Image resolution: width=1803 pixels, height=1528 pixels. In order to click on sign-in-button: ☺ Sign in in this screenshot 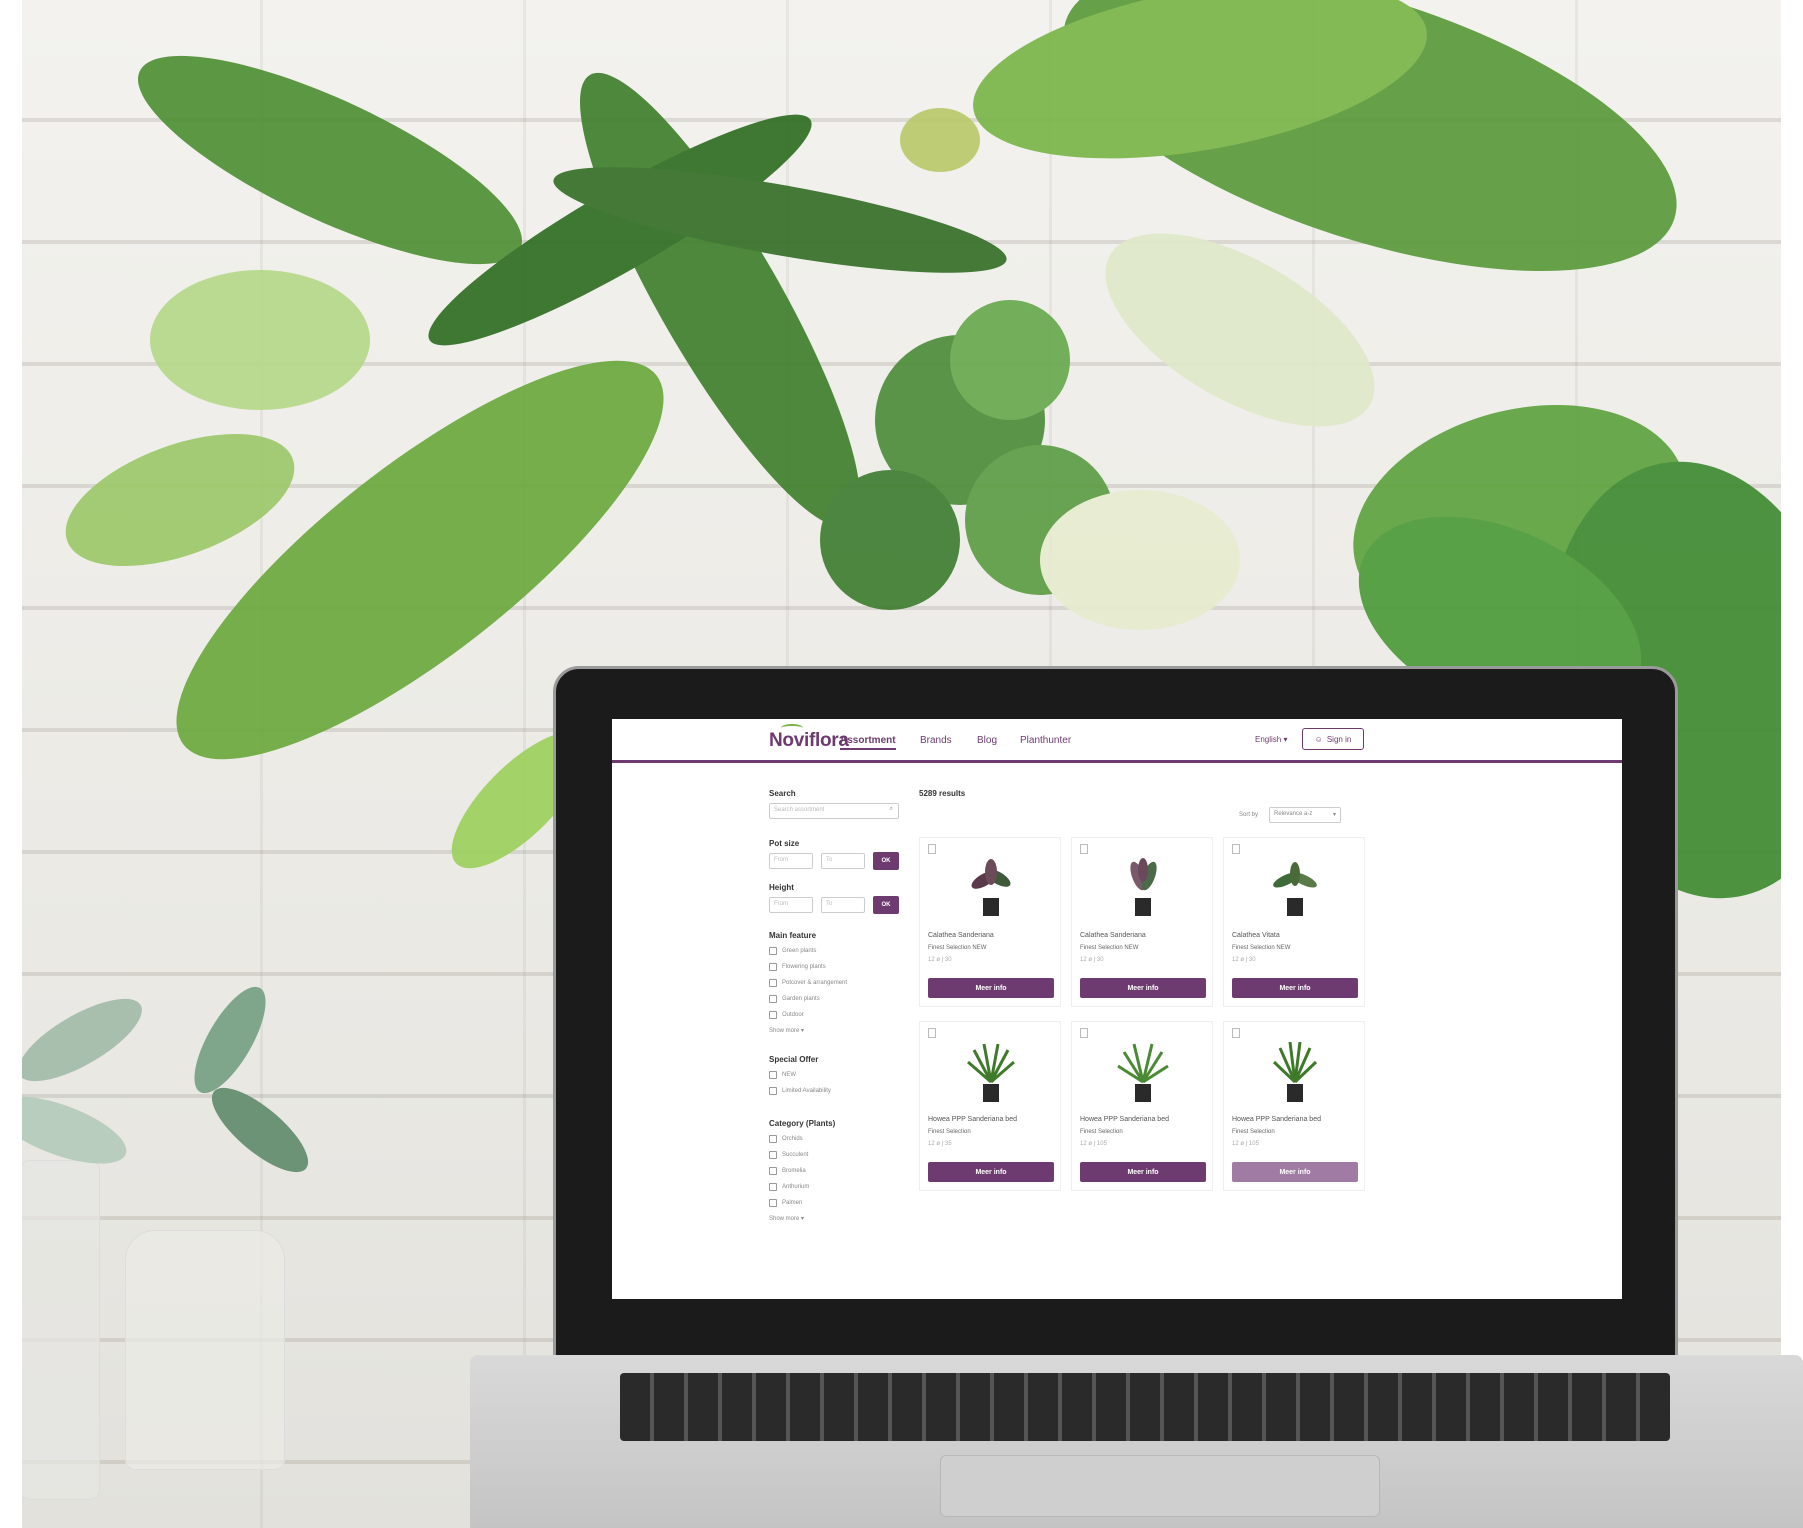, I will do `click(1333, 739)`.